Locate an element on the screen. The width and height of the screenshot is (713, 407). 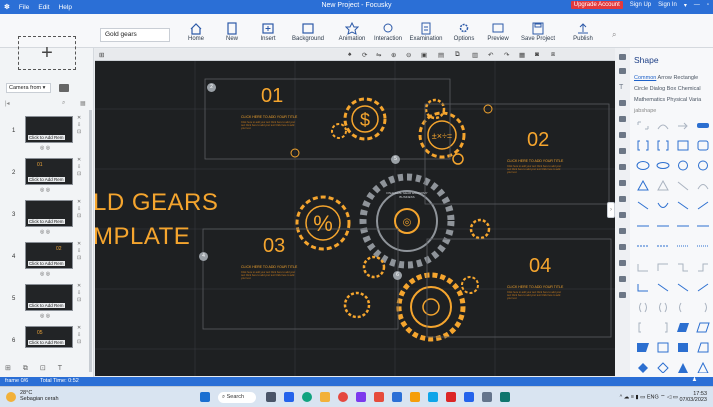
app-icon-mail is located at coordinates (451, 397).